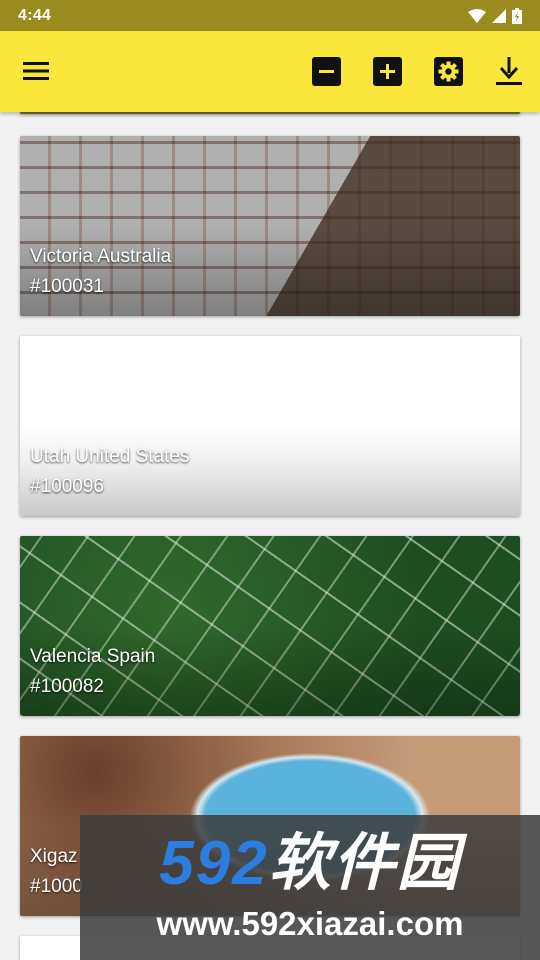 The width and height of the screenshot is (540, 960). I want to click on download-icon, so click(509, 70).